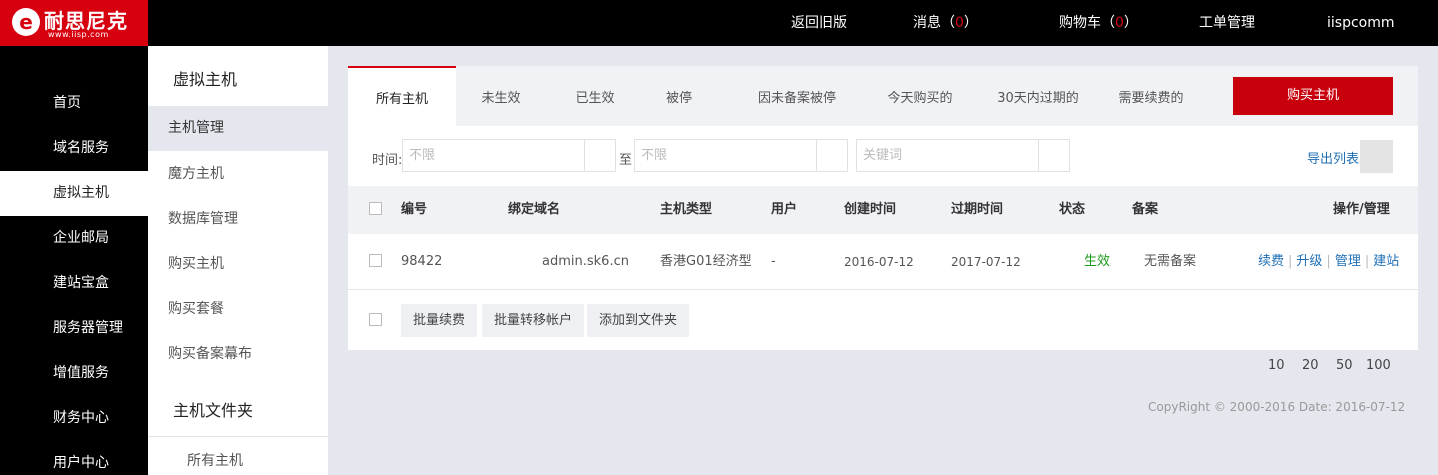  Describe the element at coordinates (934, 23) in the screenshot. I see `messages-label: 消息（` at that location.